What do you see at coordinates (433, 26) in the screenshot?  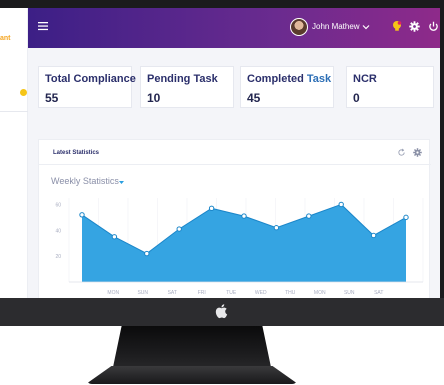 I see `power-icon` at bounding box center [433, 26].